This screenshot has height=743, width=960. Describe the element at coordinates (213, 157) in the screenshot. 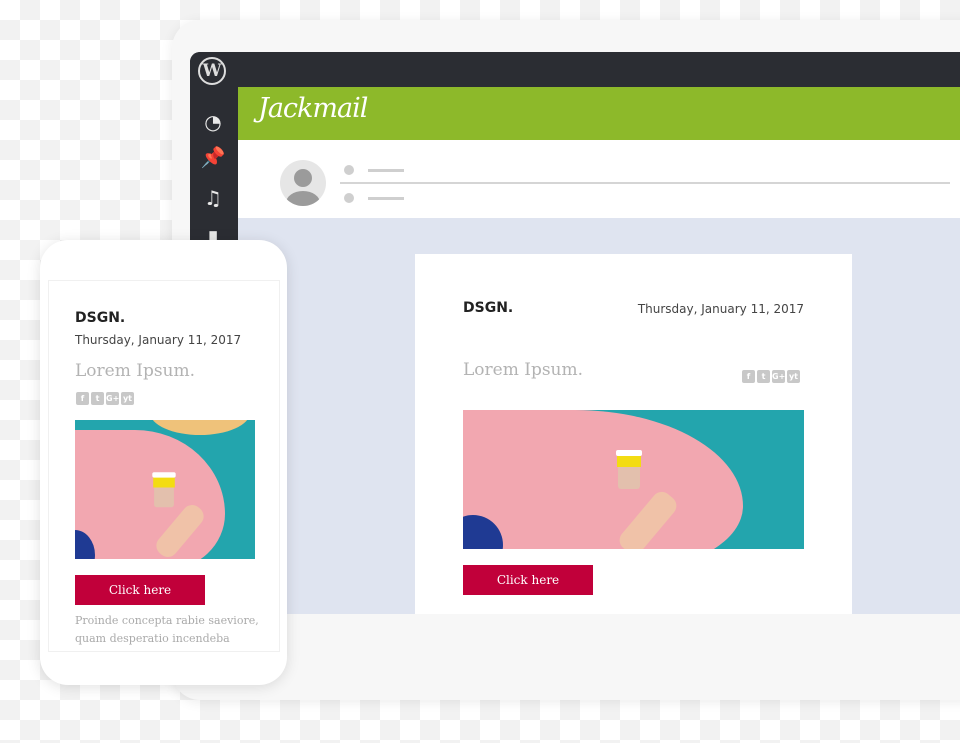

I see `pin-icon: 📌` at that location.